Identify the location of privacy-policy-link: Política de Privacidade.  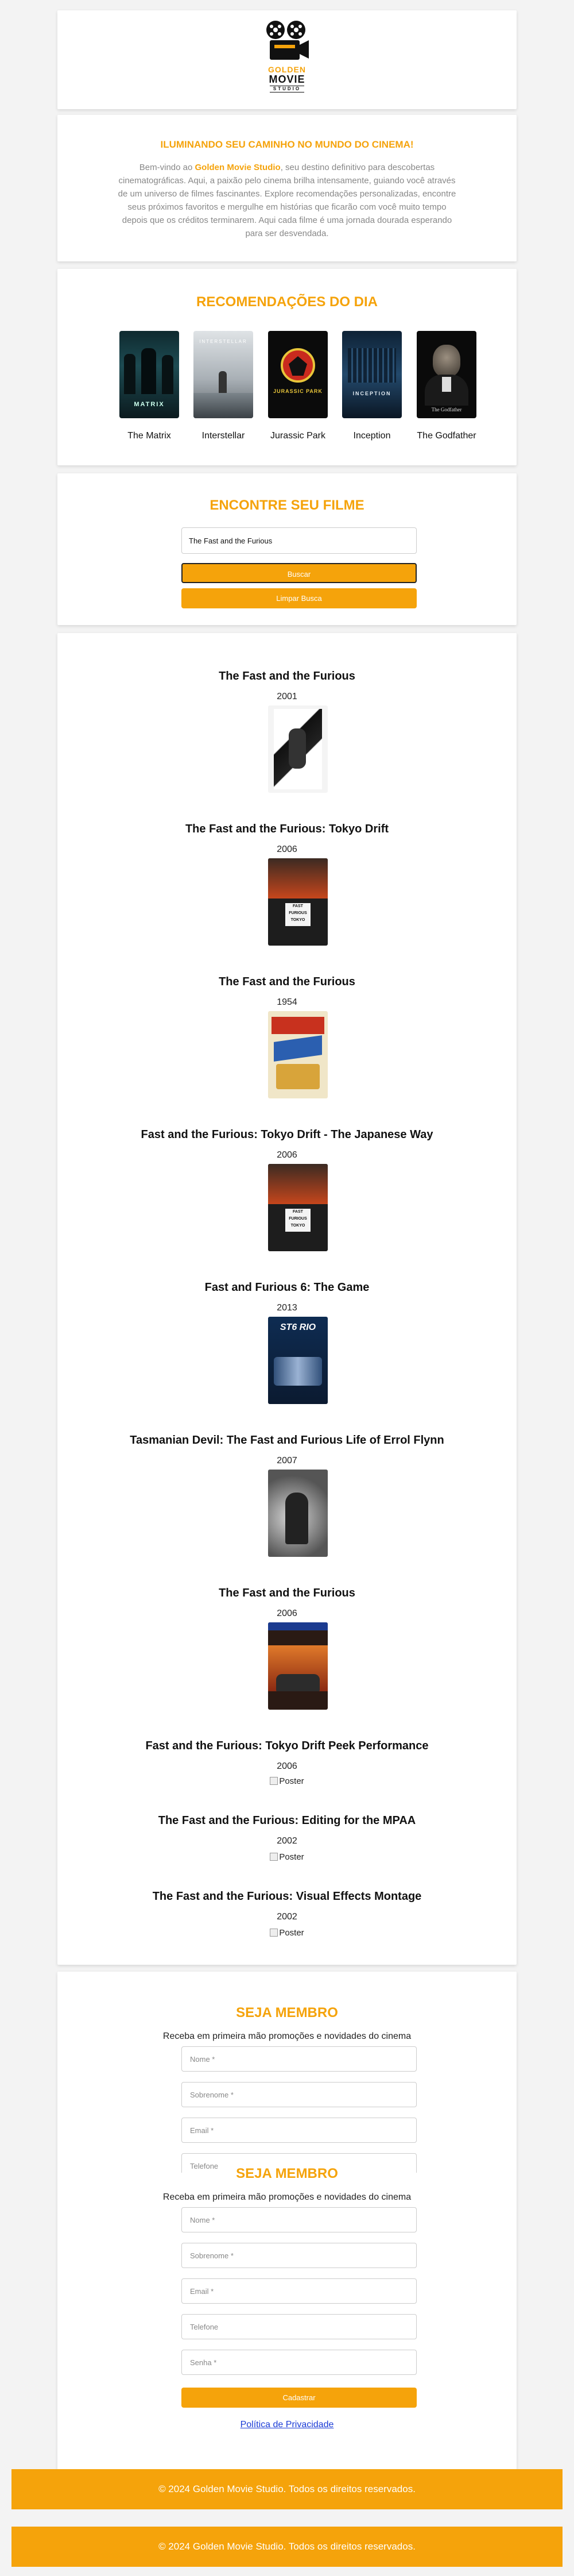
(287, 2425).